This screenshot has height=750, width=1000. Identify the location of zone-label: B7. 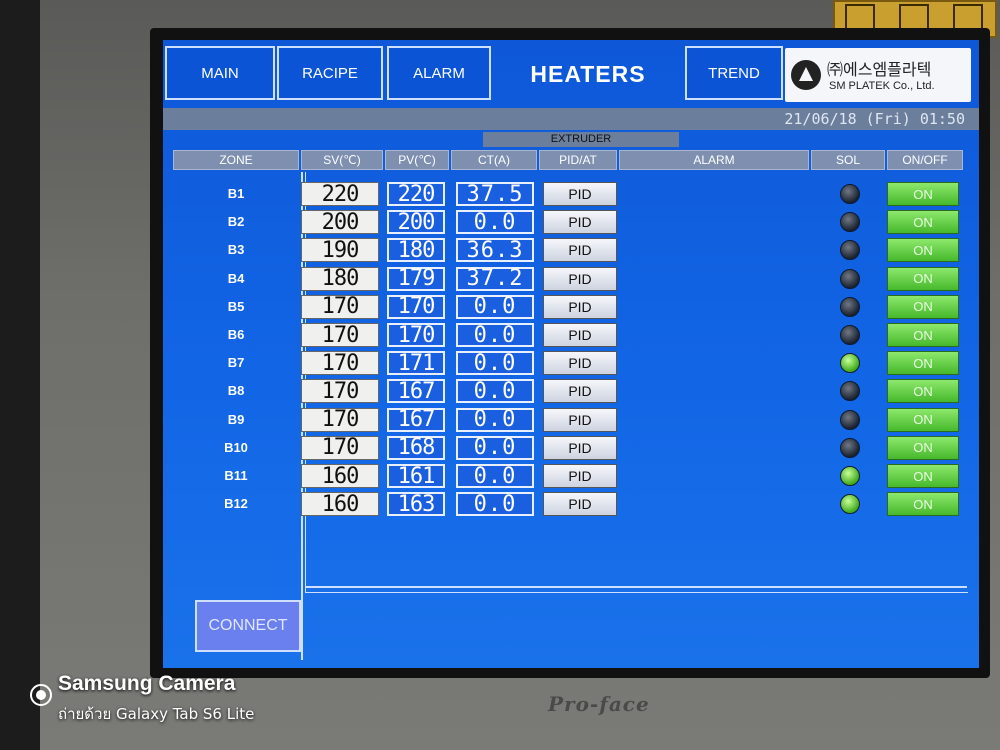
(236, 363).